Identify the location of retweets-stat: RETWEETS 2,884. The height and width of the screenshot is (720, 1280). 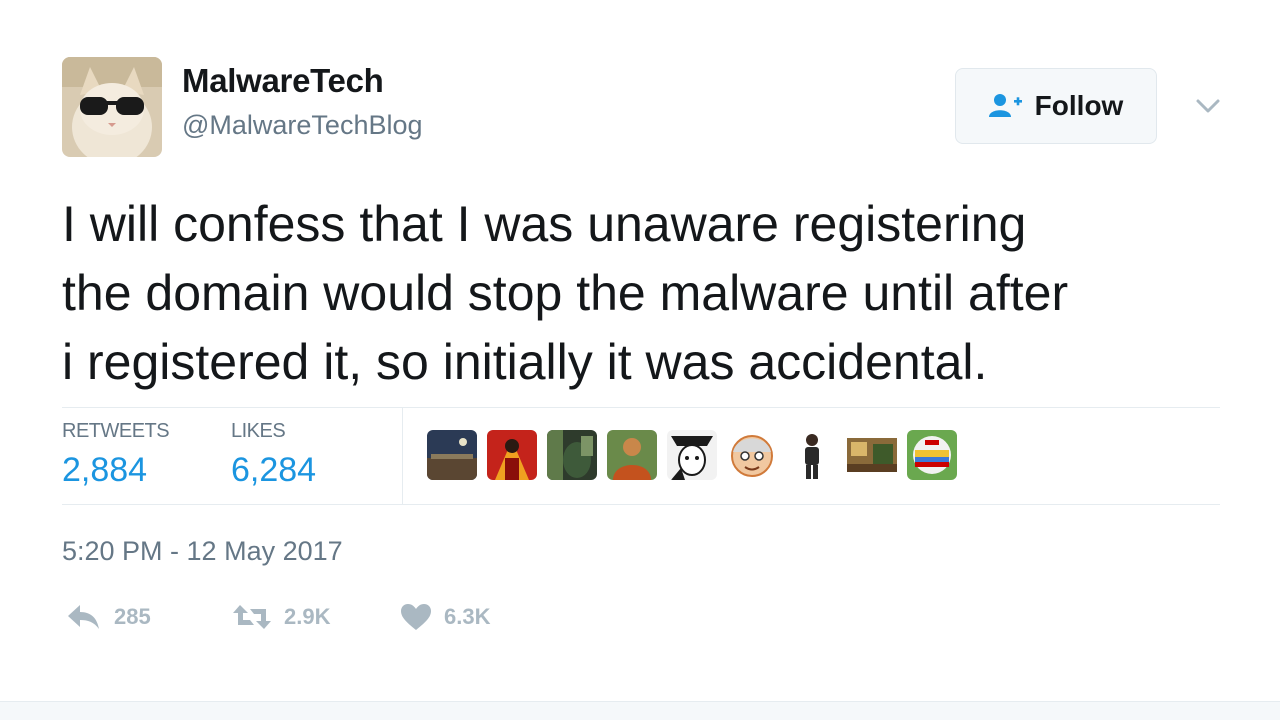
(116, 455).